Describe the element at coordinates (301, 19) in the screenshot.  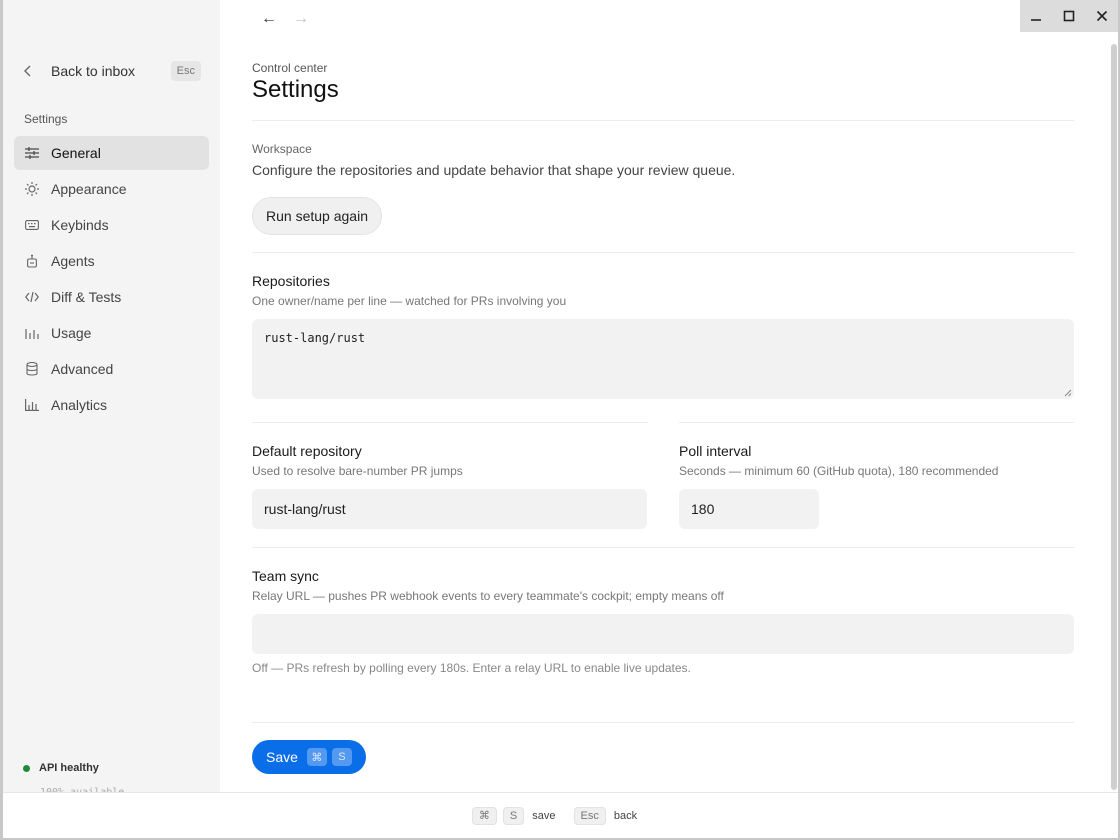
I see `history-forward-button: →` at that location.